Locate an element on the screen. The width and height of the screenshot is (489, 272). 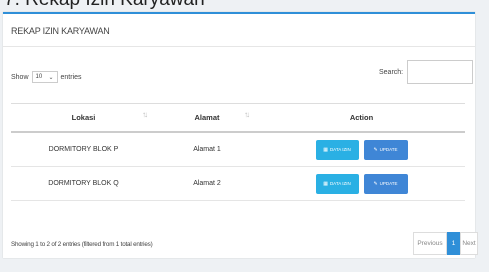
page-heading: 7. Rekap Izin Karyawan is located at coordinates (244, 5).